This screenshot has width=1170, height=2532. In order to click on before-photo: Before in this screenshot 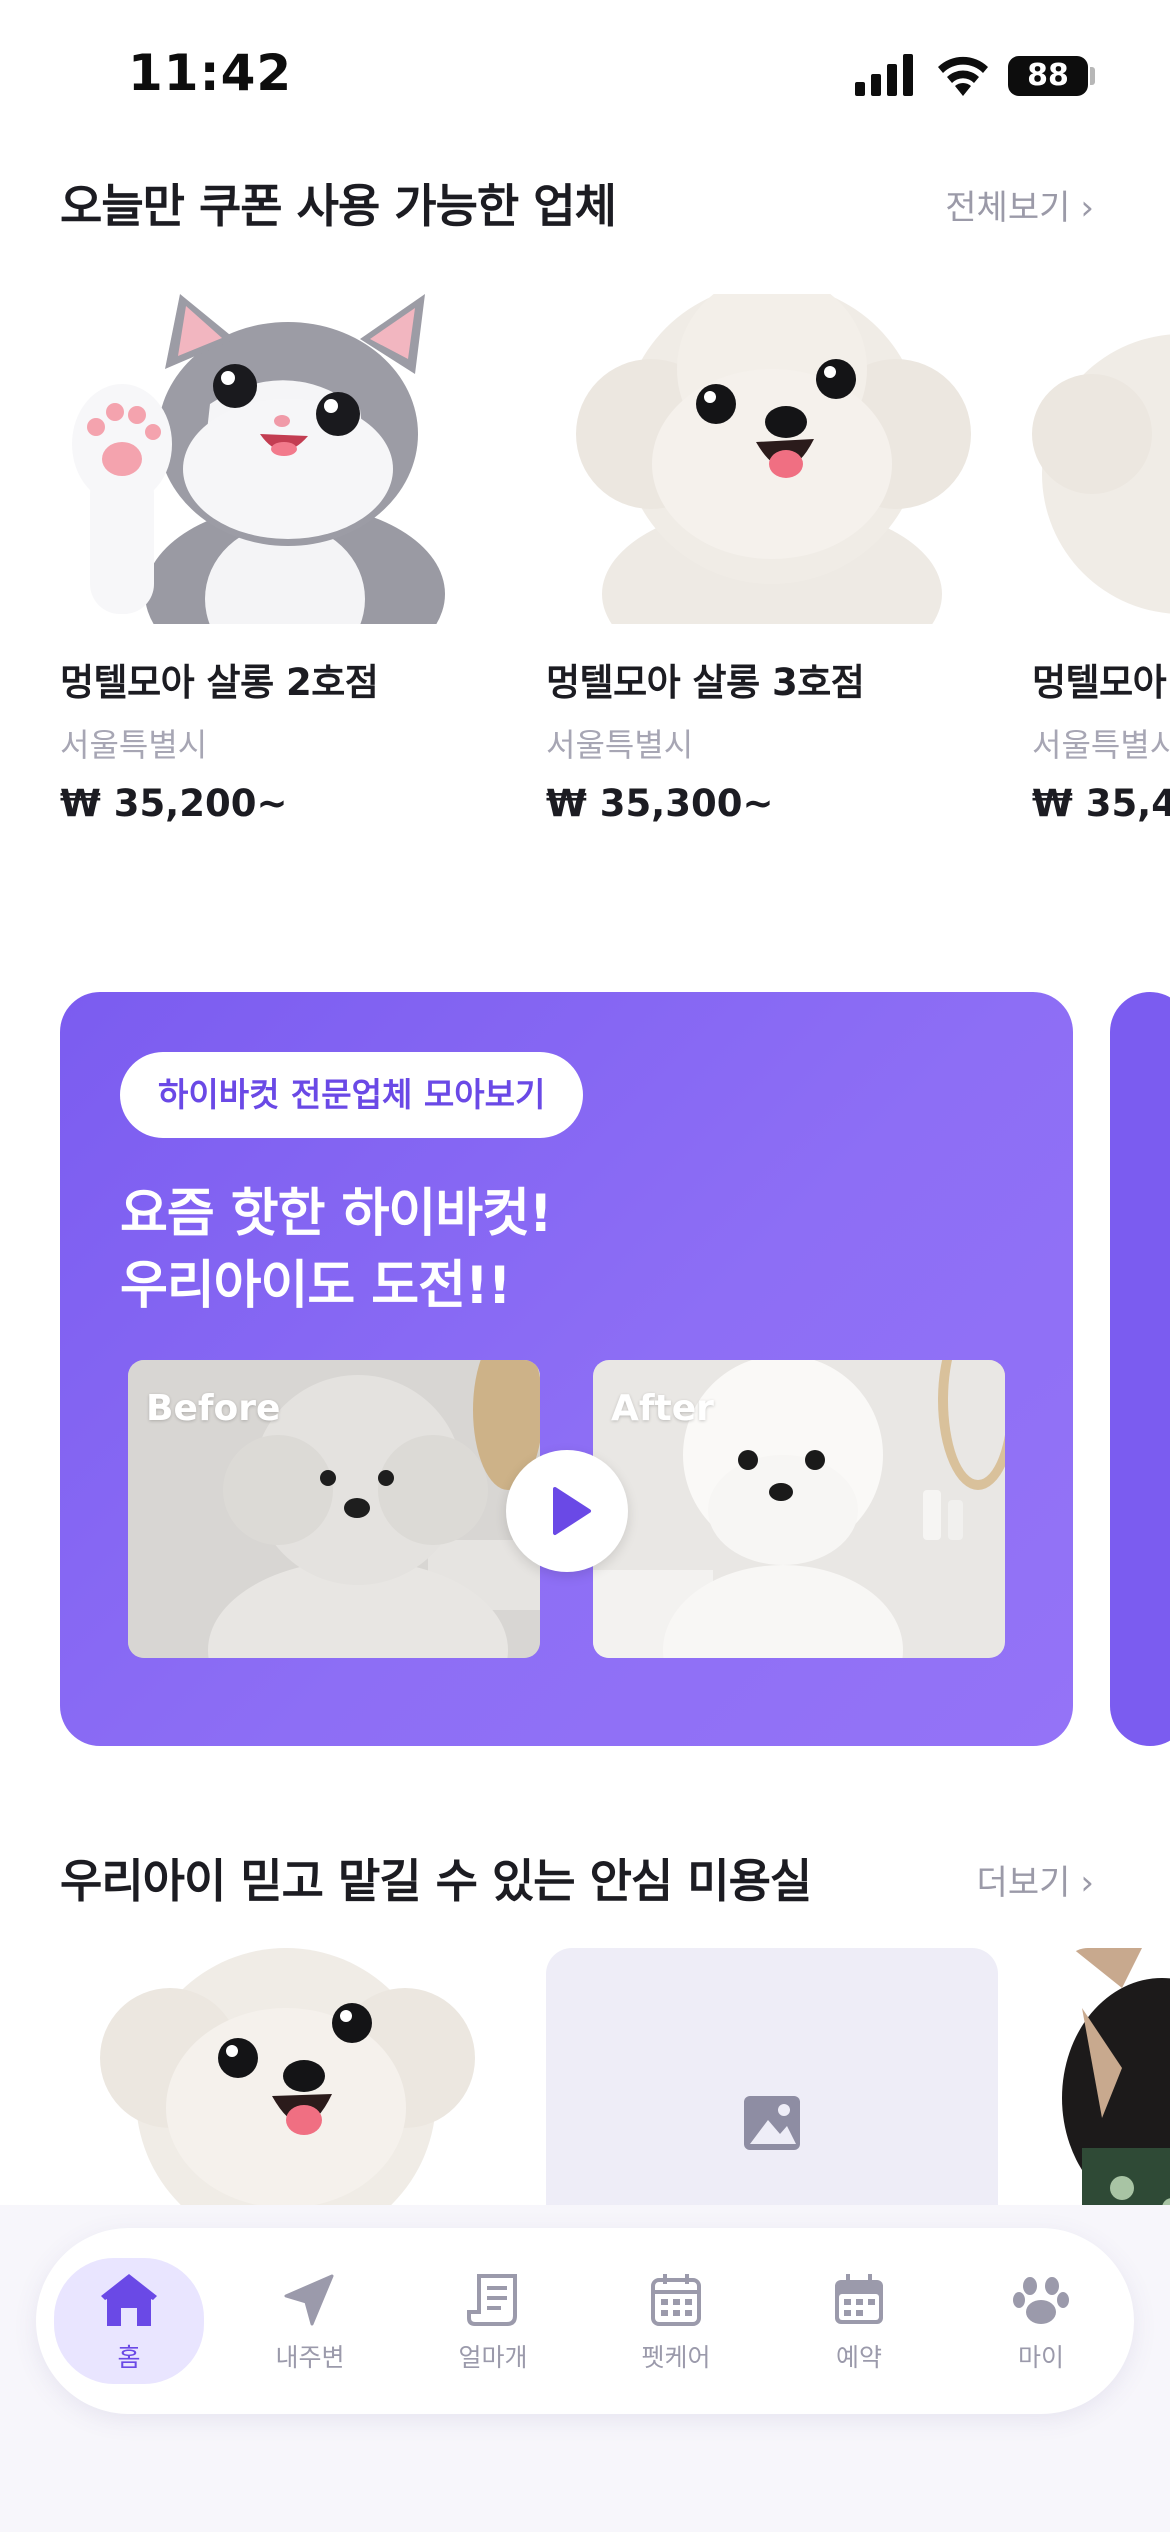, I will do `click(334, 1509)`.